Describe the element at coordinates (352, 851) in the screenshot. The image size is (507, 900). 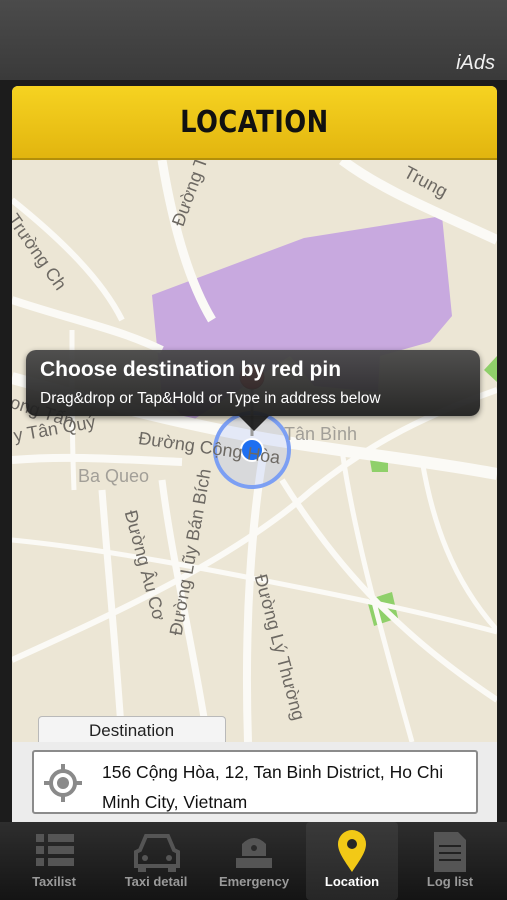
I see `location-pin-icon` at that location.